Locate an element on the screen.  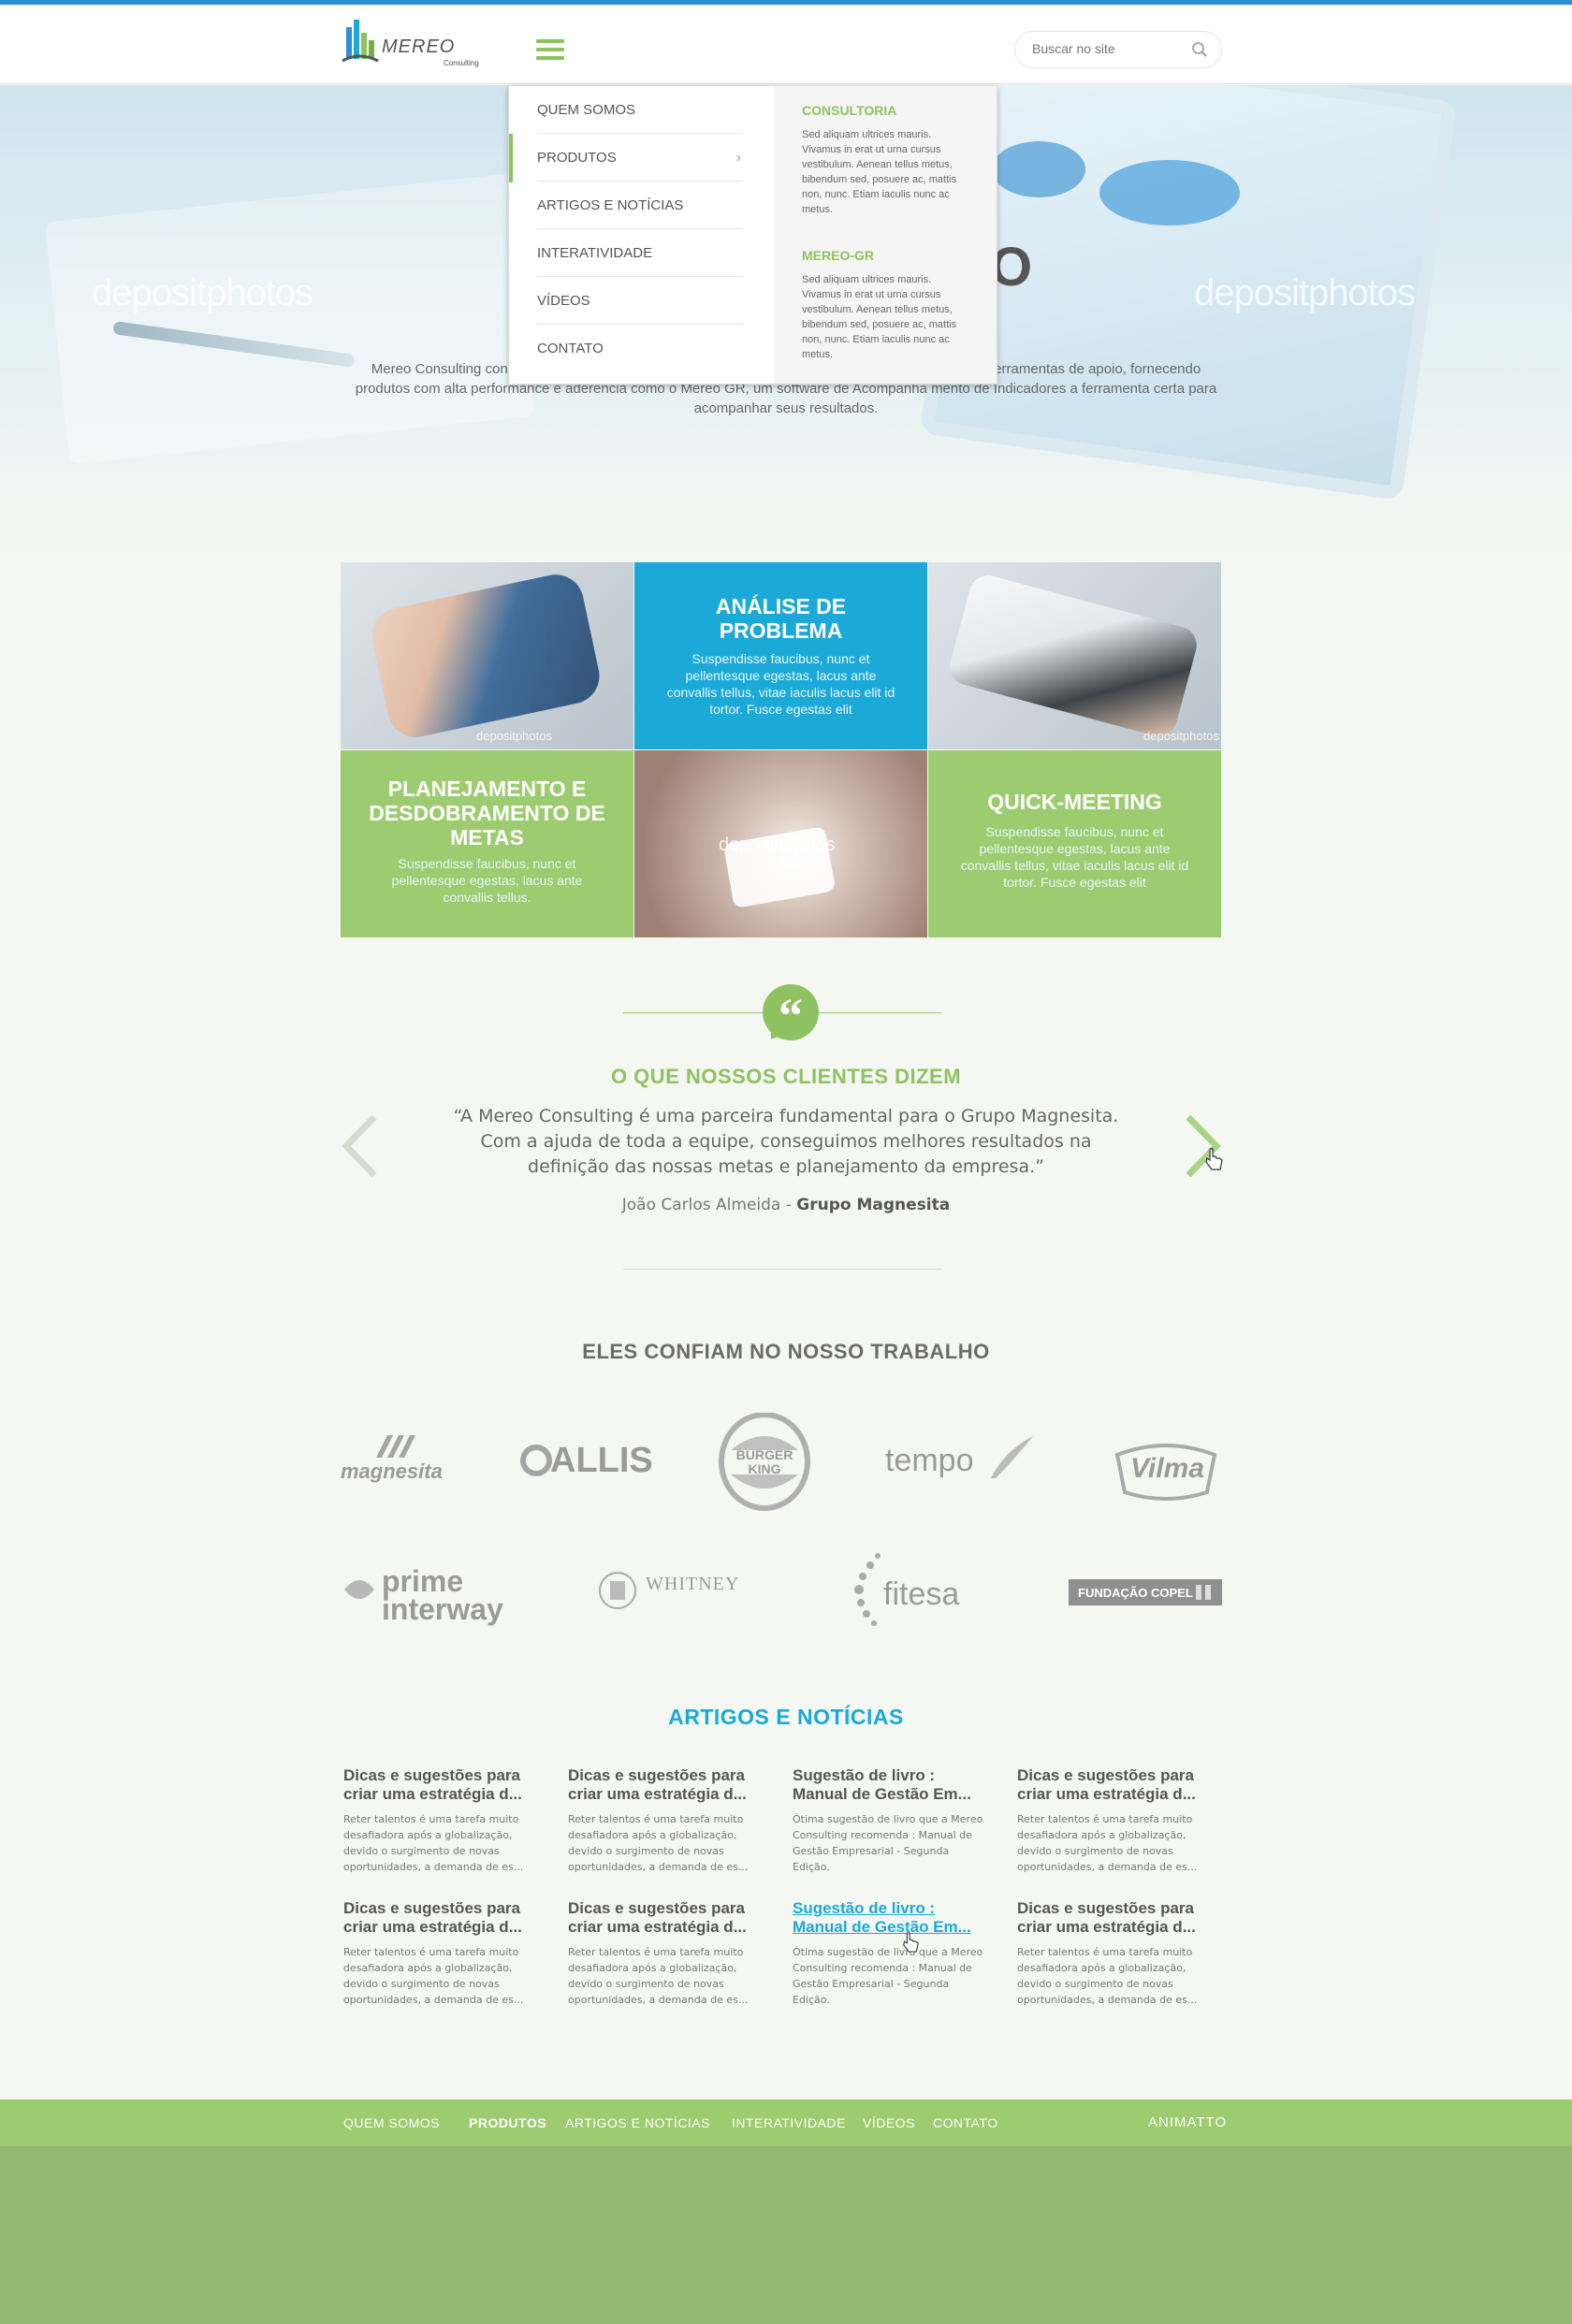
testimonial-heading: O QUE NOSSOS CLIENTES DIZEM is located at coordinates (786, 1077).